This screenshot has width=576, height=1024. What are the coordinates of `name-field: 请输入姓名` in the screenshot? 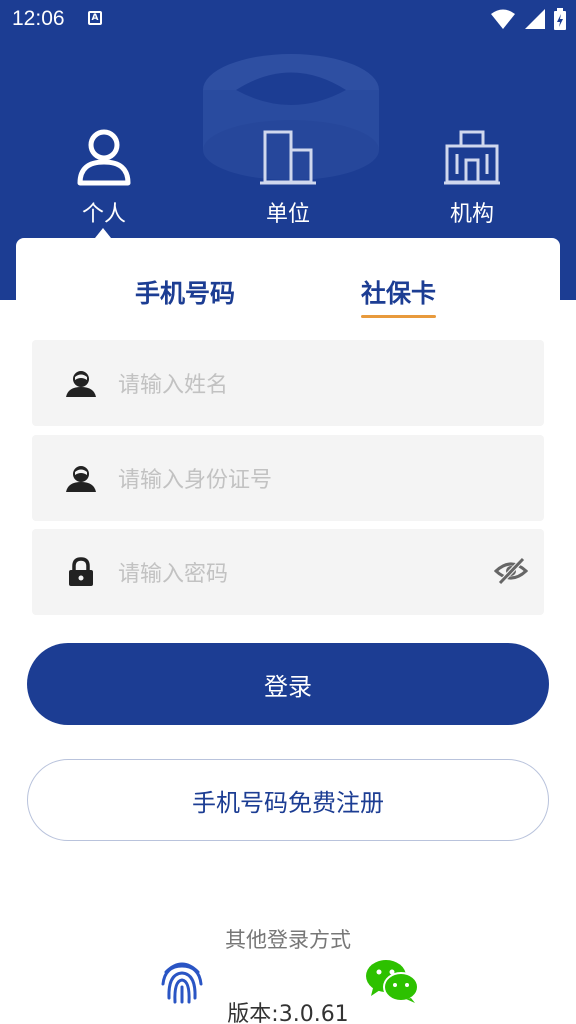 It's located at (288, 383).